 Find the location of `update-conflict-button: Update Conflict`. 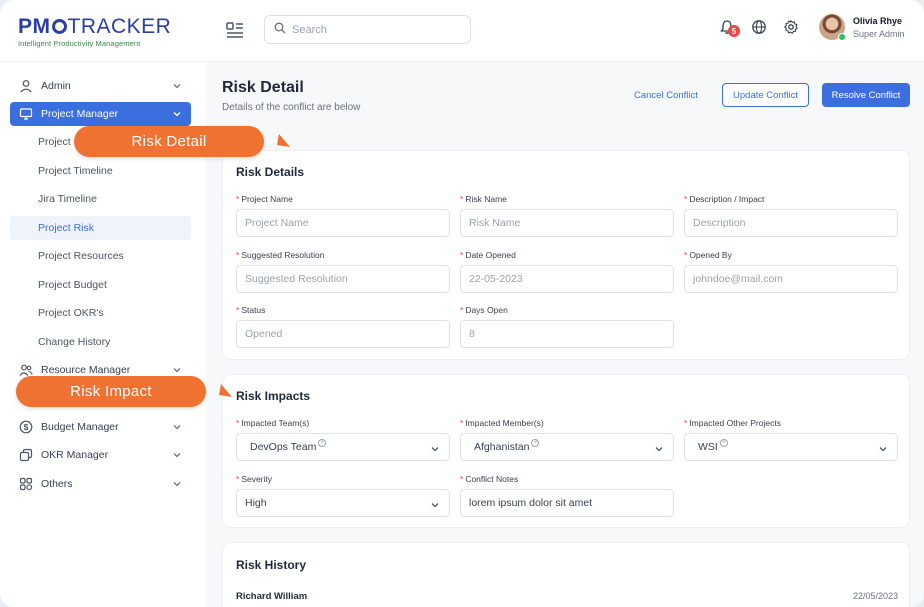

update-conflict-button: Update Conflict is located at coordinates (765, 95).